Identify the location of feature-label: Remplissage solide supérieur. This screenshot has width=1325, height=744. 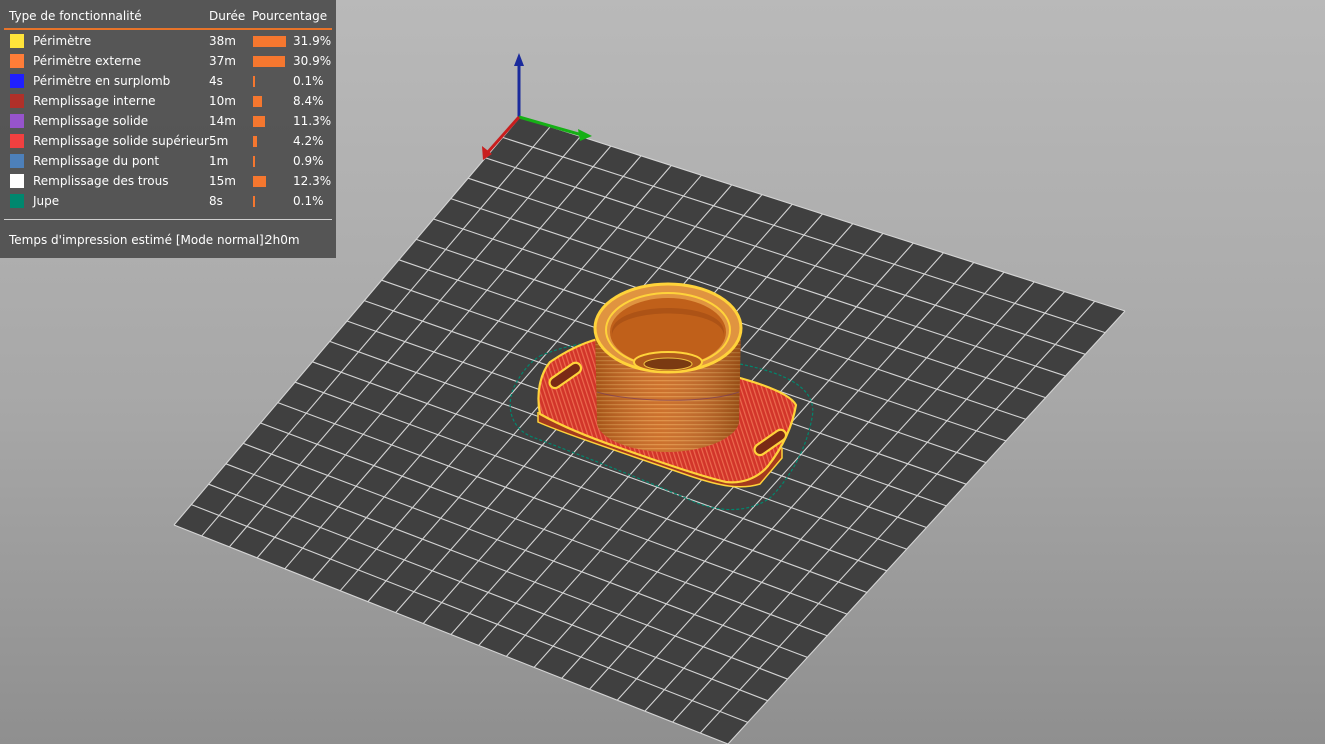
(121, 141).